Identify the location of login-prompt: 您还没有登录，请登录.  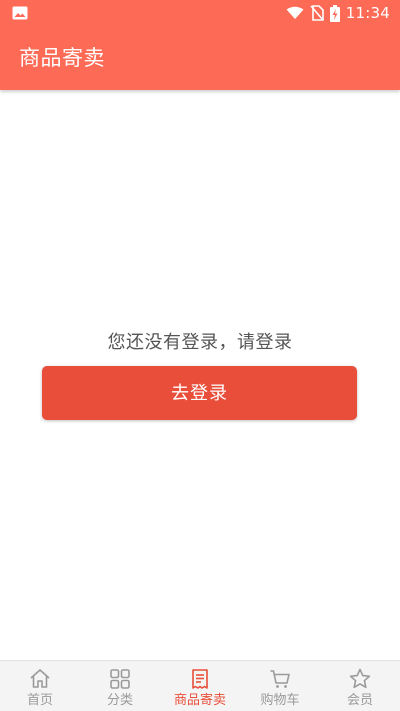
(200, 342).